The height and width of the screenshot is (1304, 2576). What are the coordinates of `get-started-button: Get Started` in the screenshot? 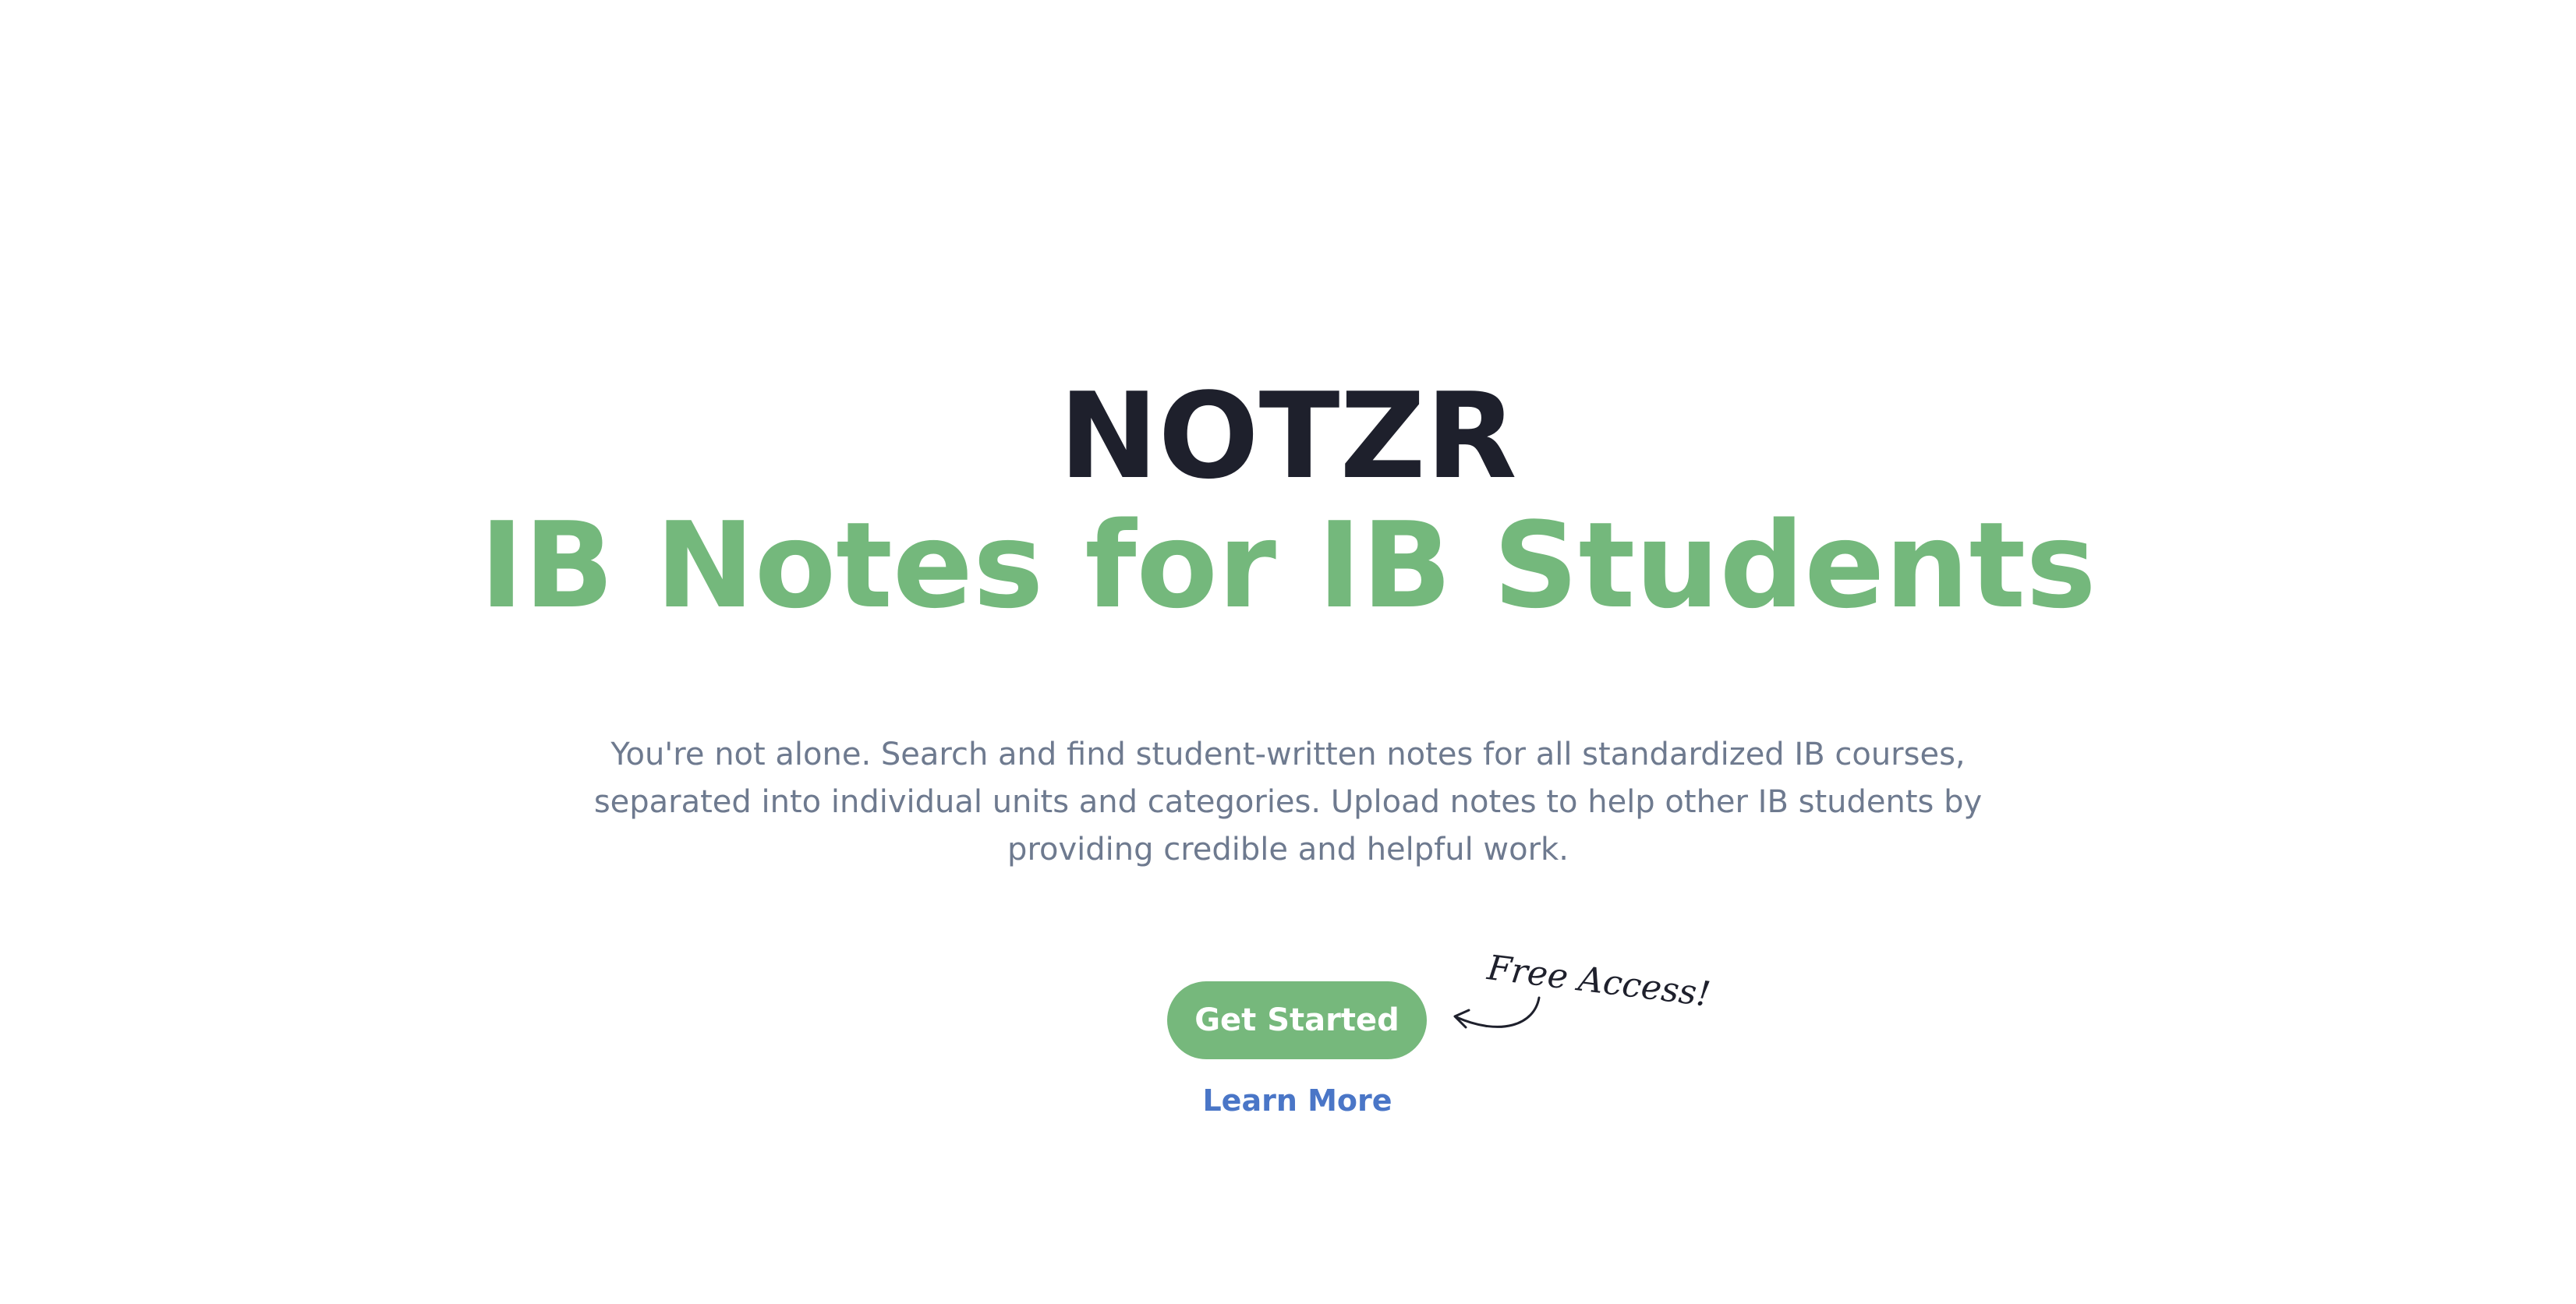 It's located at (1297, 1020).